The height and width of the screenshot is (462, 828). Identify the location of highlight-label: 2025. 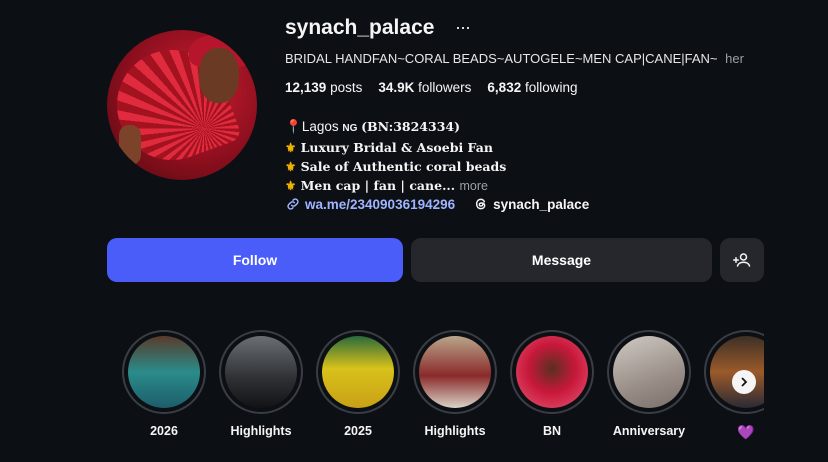
(358, 431).